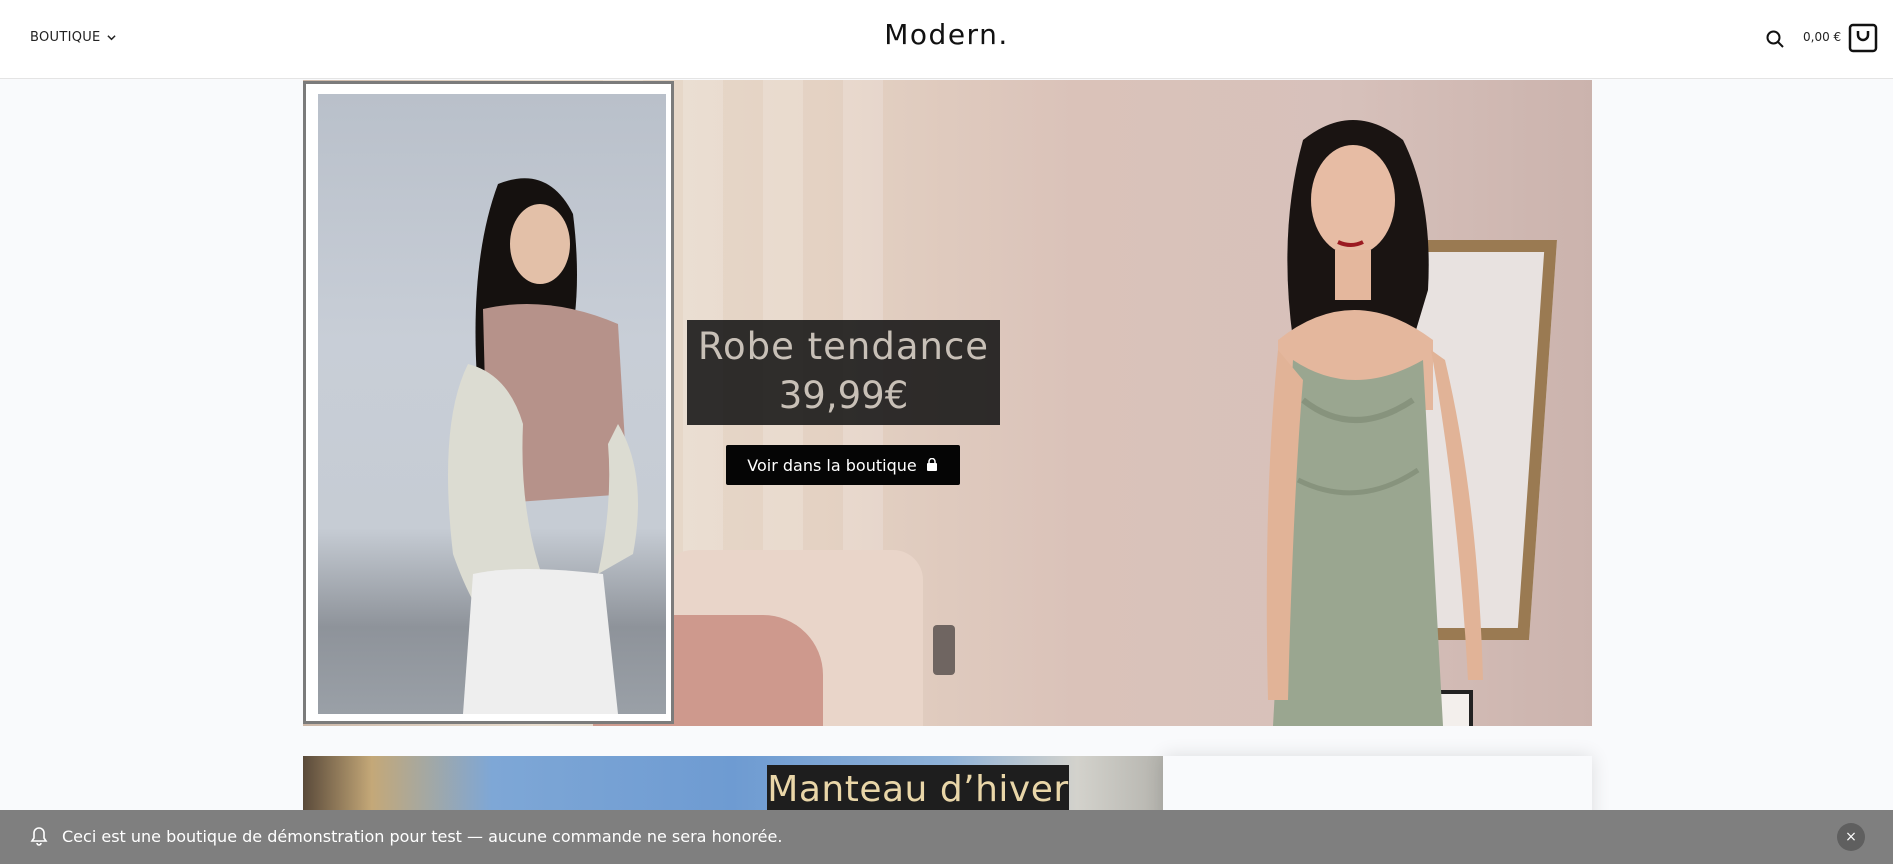  I want to click on shop-menu: BOUTIQUE, so click(73, 37).